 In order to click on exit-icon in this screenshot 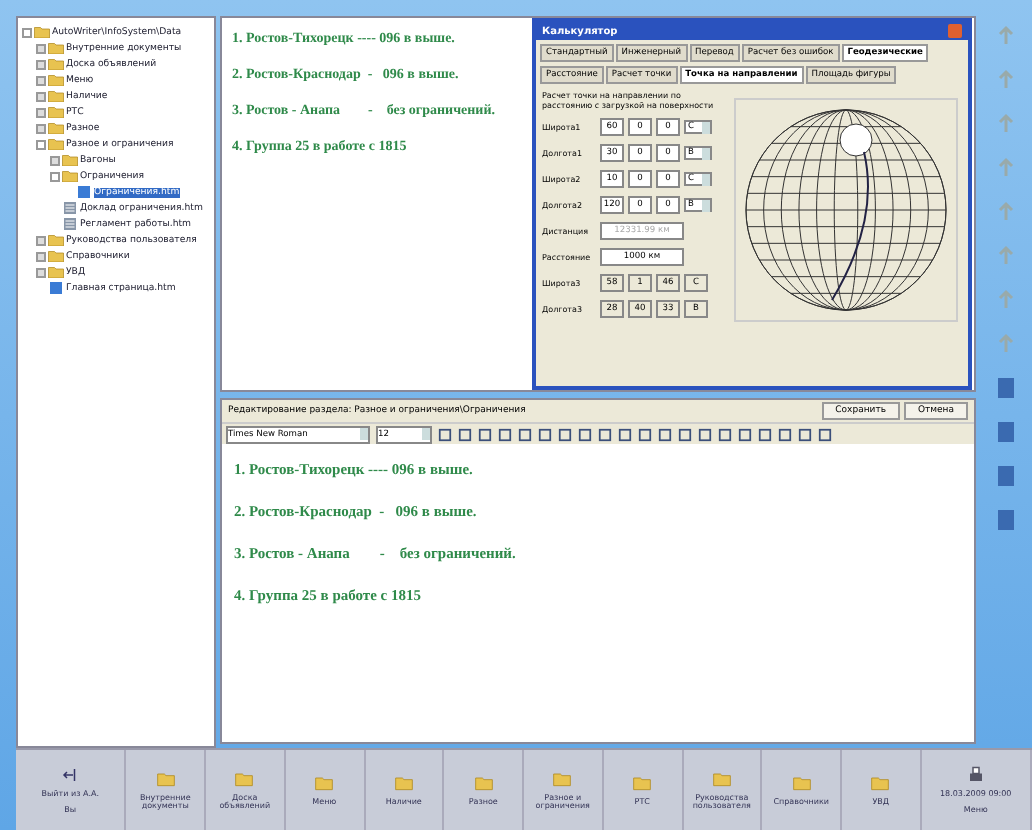, I will do `click(70, 775)`.